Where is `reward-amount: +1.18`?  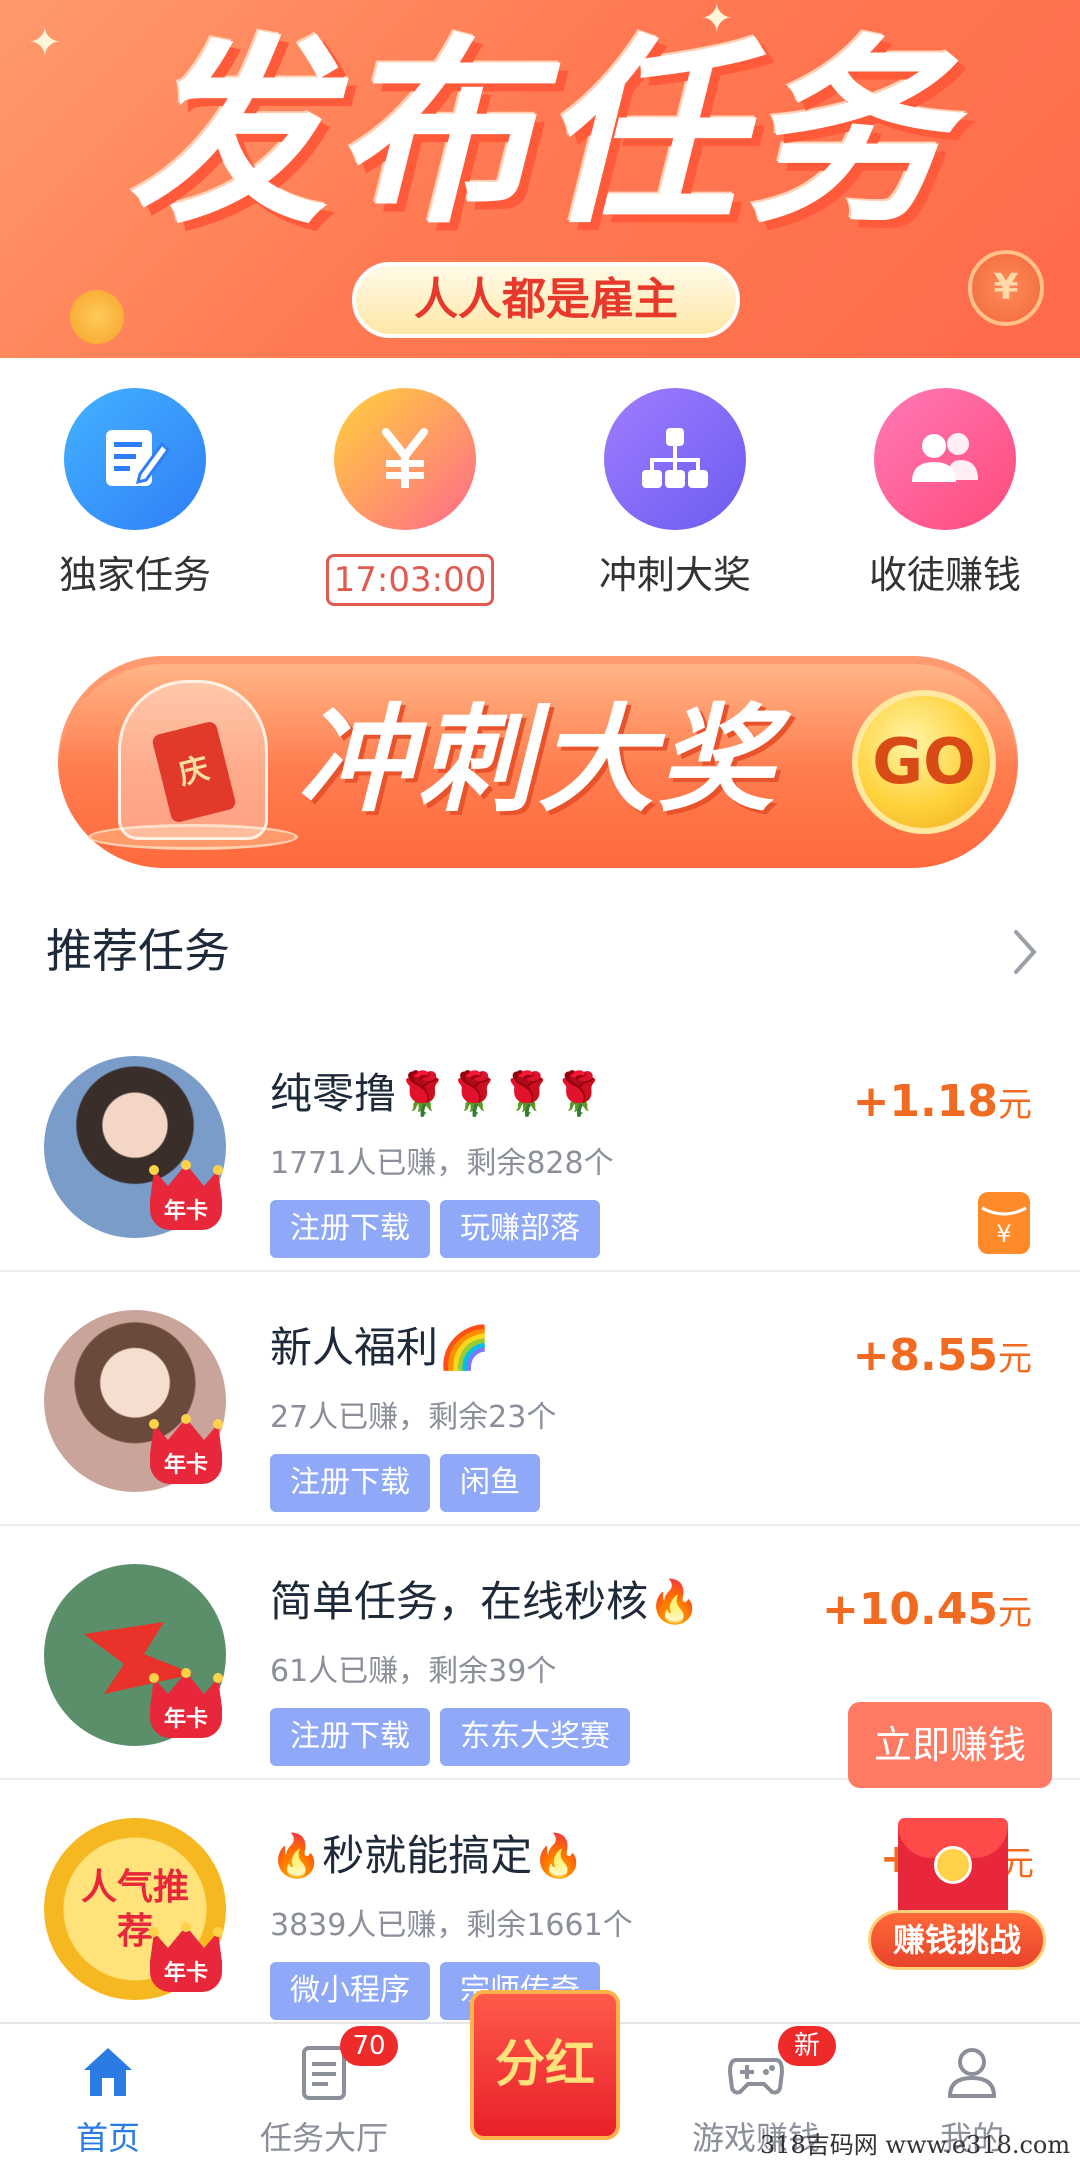
reward-amount: +1.18 is located at coordinates (925, 1101).